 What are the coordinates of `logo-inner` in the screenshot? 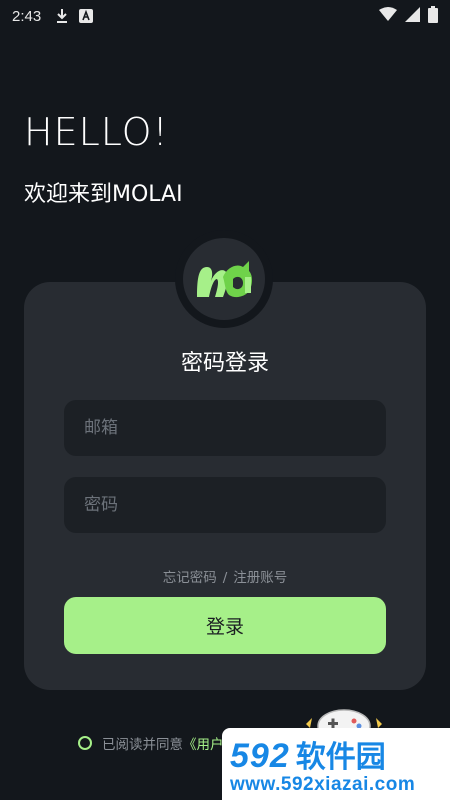 It's located at (224, 279).